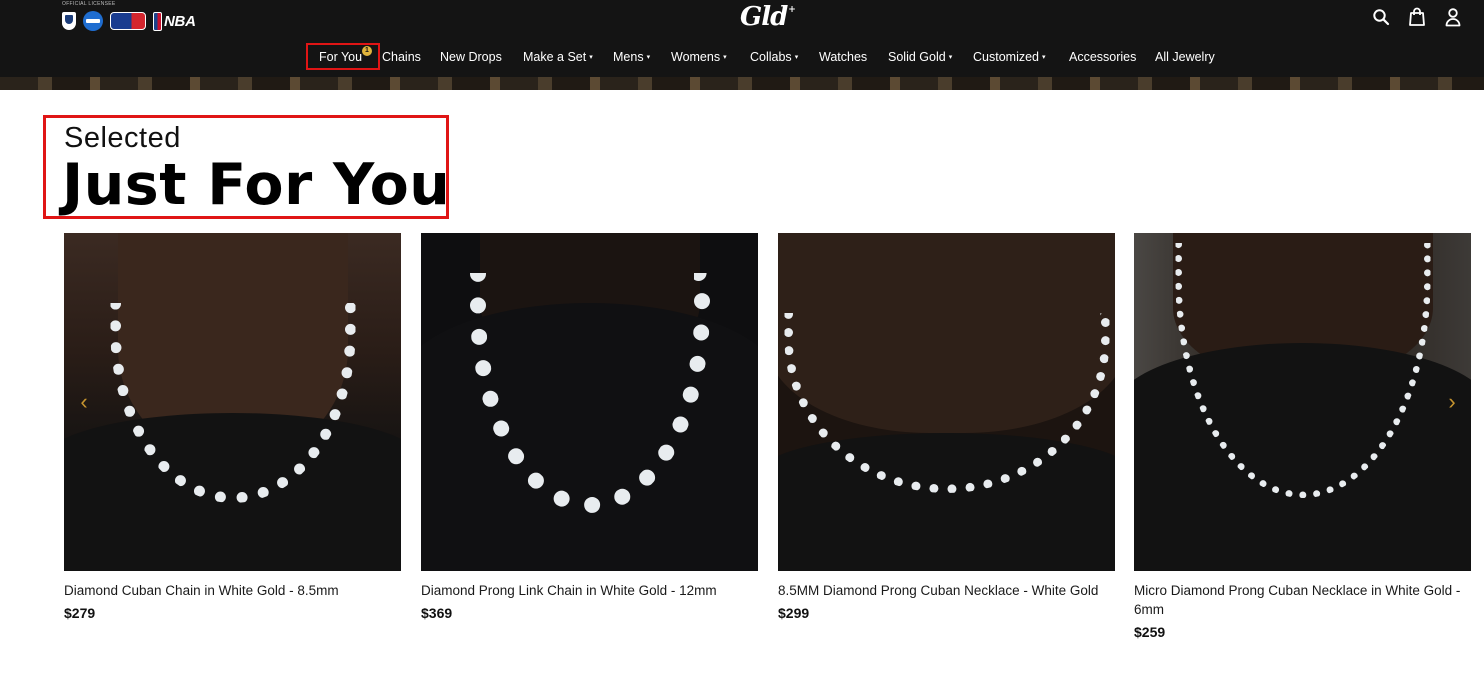 Image resolution: width=1484 pixels, height=676 pixels. I want to click on nav-item-accessories: Accessories, so click(1102, 57).